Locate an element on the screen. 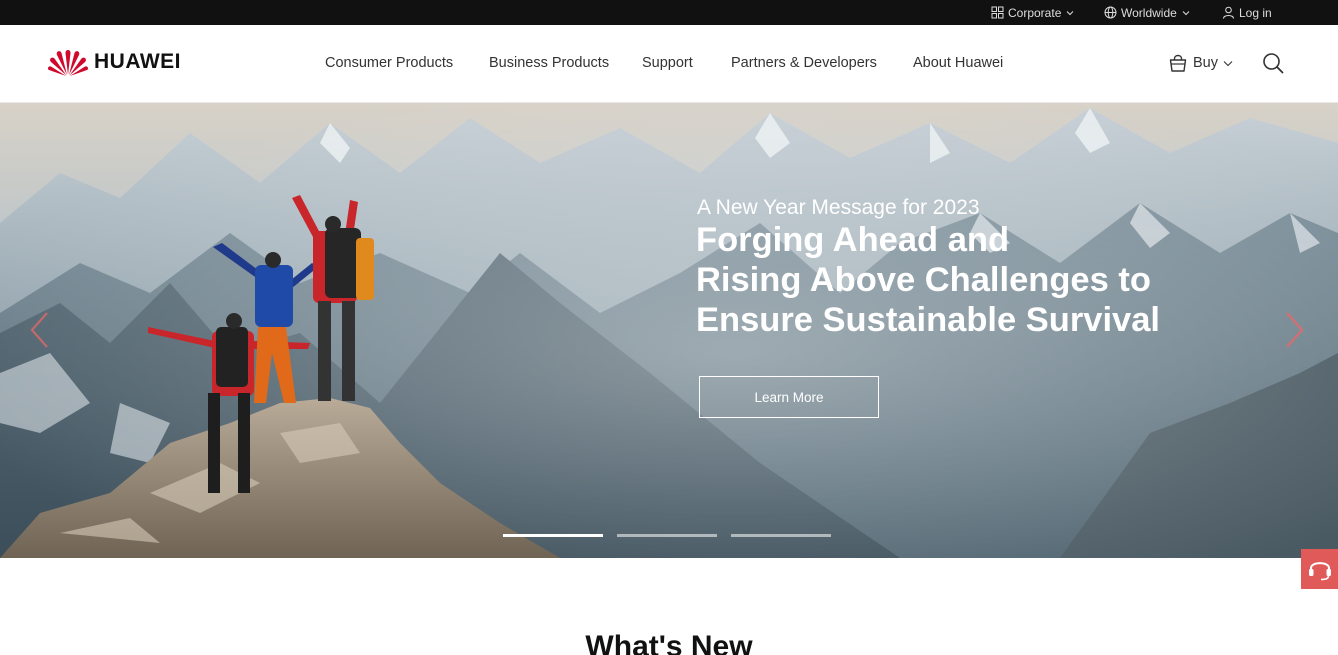 This screenshot has width=1338, height=655. search-icon is located at coordinates (1273, 63).